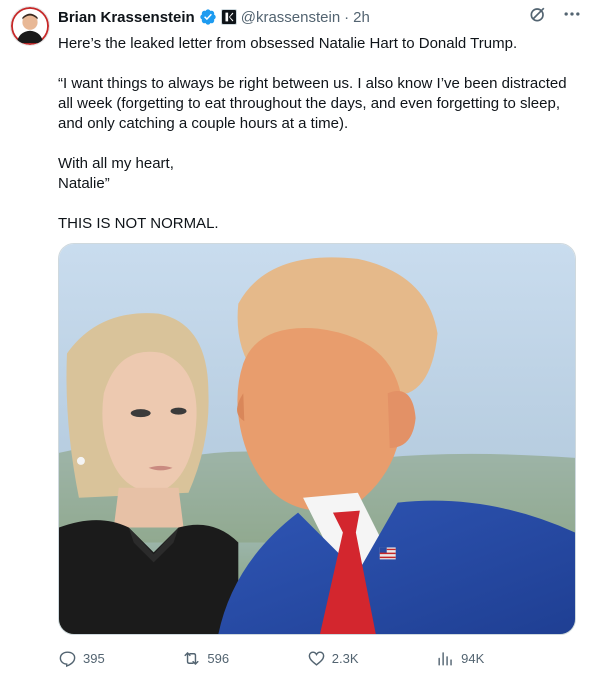  Describe the element at coordinates (126, 17) in the screenshot. I see `author-display-name: Brian Krassenstein` at that location.